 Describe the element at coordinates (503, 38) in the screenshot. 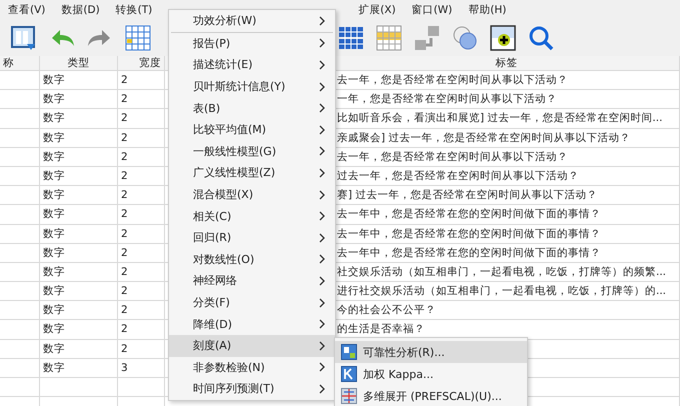

I see `add-icon` at that location.